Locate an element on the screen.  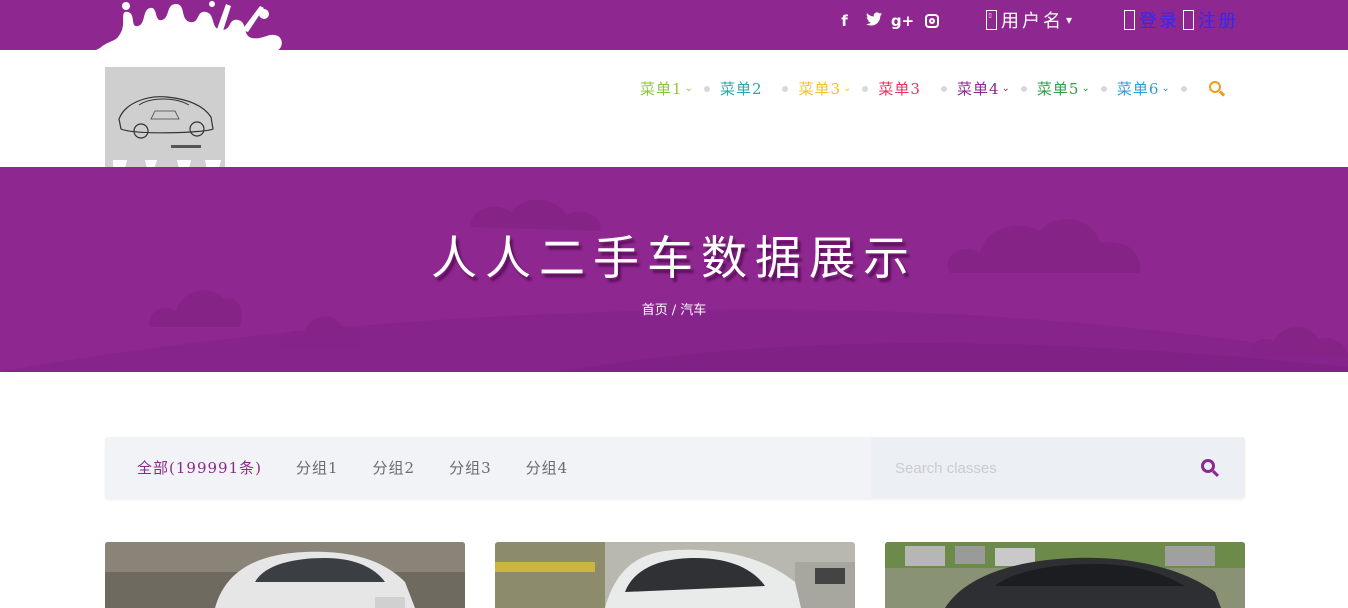
nav-item-menu2: 菜单2 is located at coordinates (741, 88).